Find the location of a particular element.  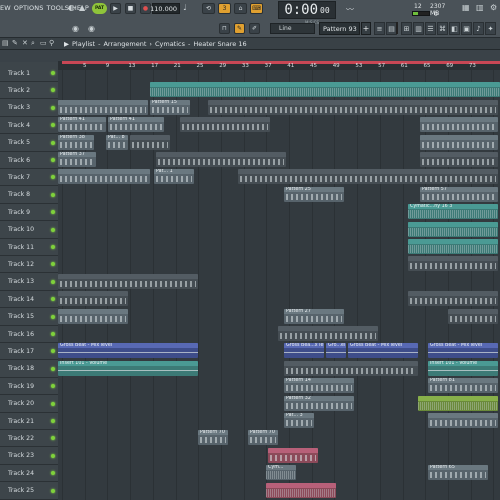

step-edit-icon: ⌂ is located at coordinates (240, 8).